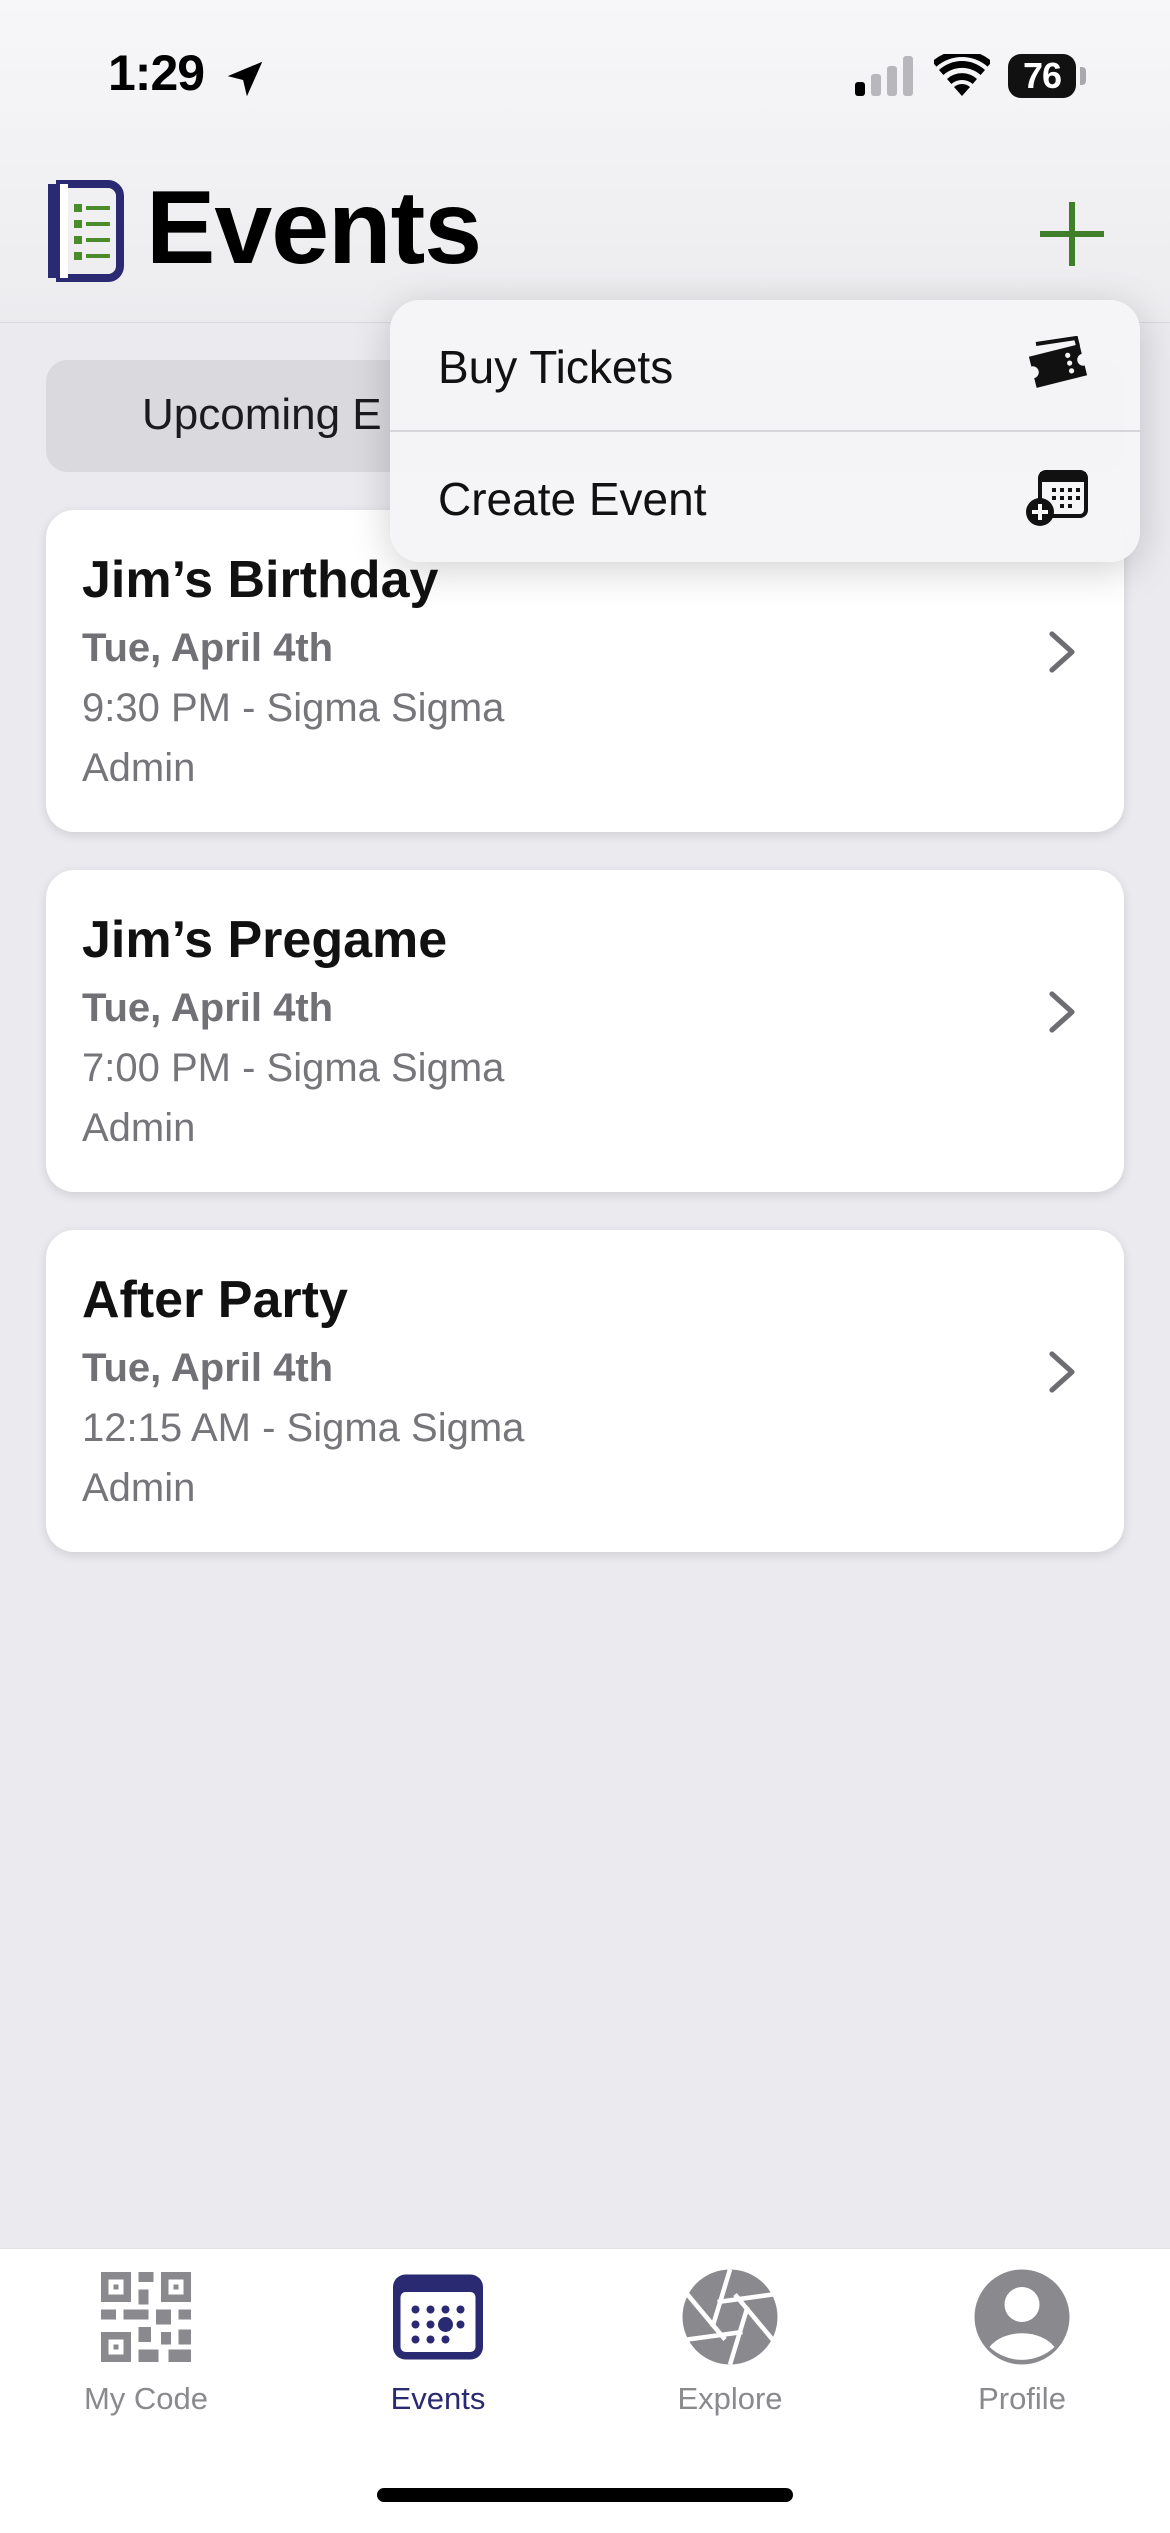 The image size is (1170, 2533). What do you see at coordinates (1042, 76) in the screenshot?
I see `battery-indicator: 76` at bounding box center [1042, 76].